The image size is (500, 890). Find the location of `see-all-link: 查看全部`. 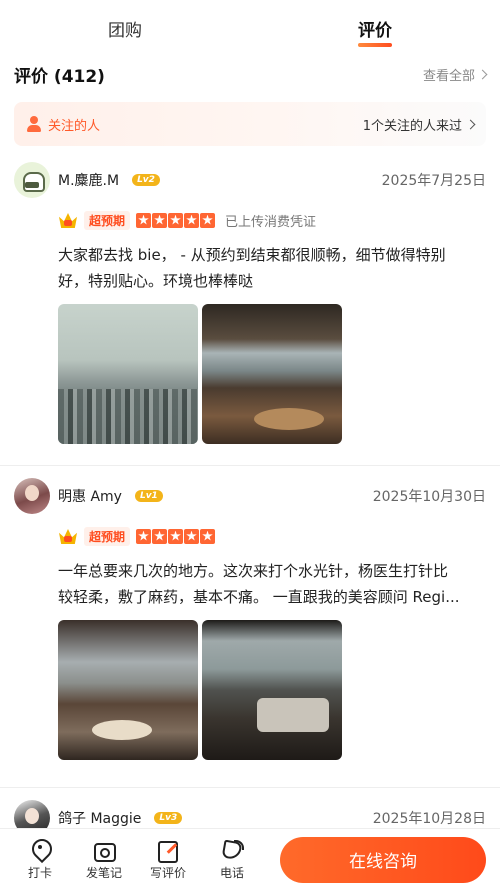

see-all-link: 查看全部 is located at coordinates (455, 74).